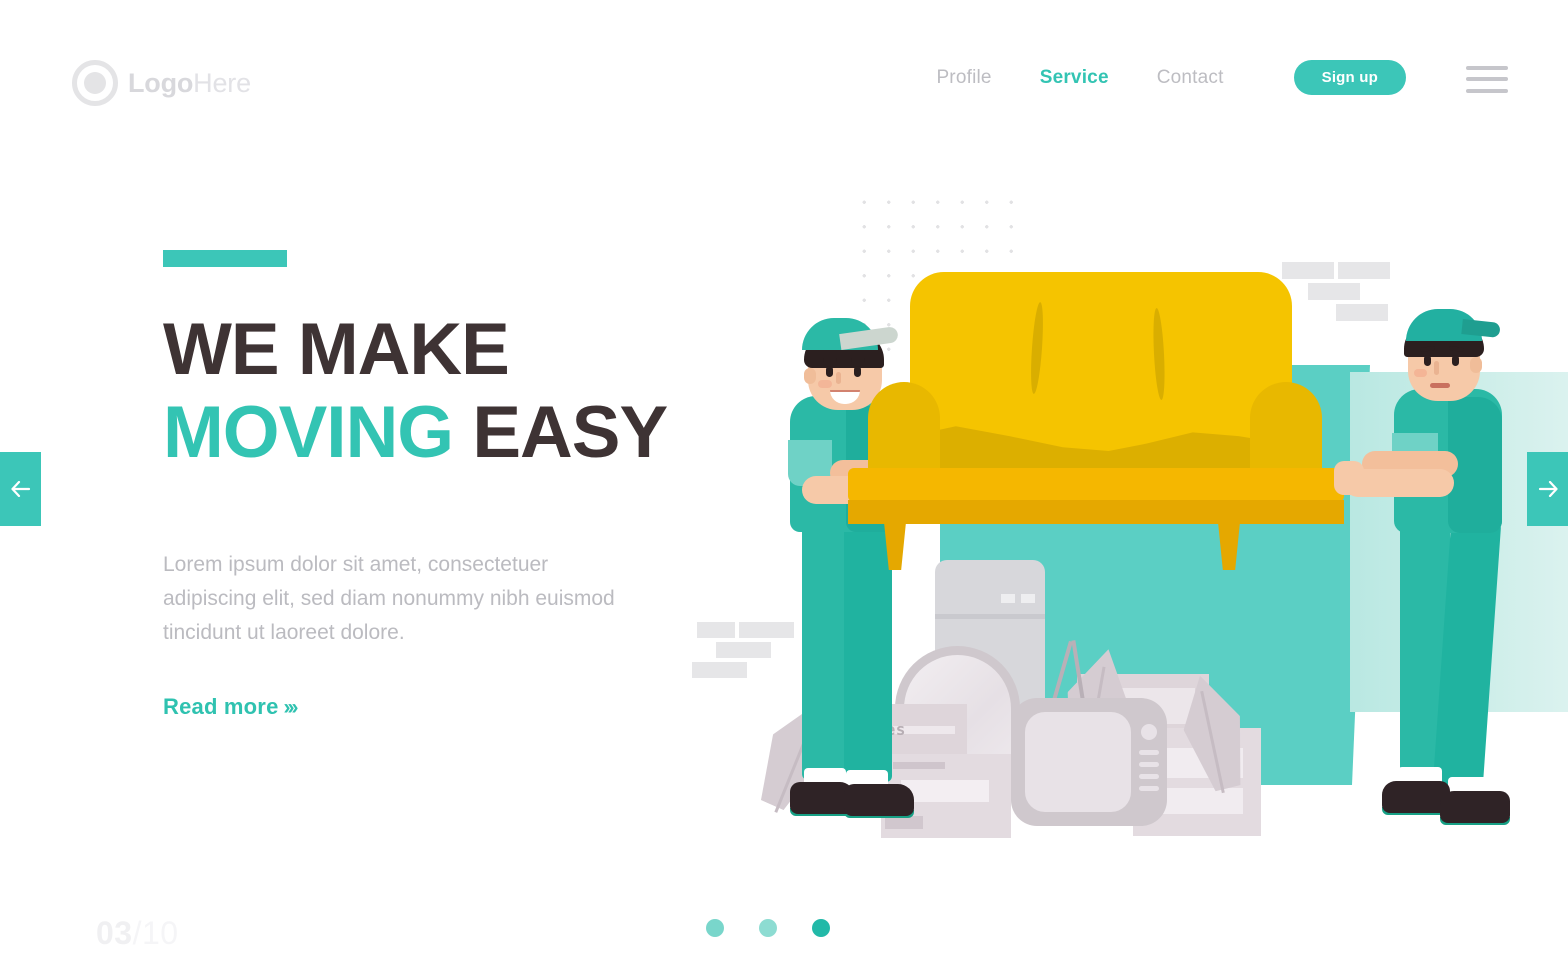 The image size is (1568, 980). What do you see at coordinates (1349, 77) in the screenshot?
I see `sign-up-button: Sign up` at bounding box center [1349, 77].